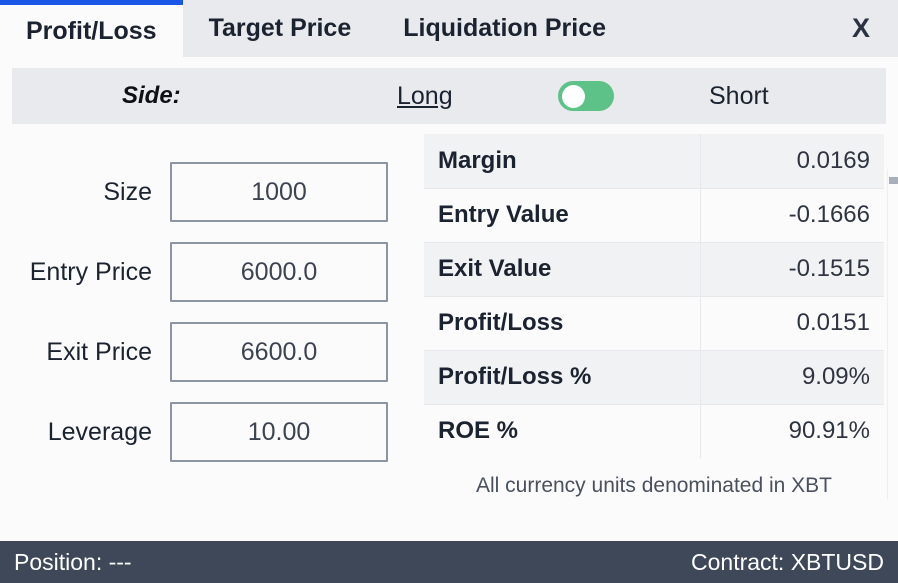 This screenshot has height=583, width=898. What do you see at coordinates (829, 431) in the screenshot?
I see `roe-pct-value: 90.91%` at bounding box center [829, 431].